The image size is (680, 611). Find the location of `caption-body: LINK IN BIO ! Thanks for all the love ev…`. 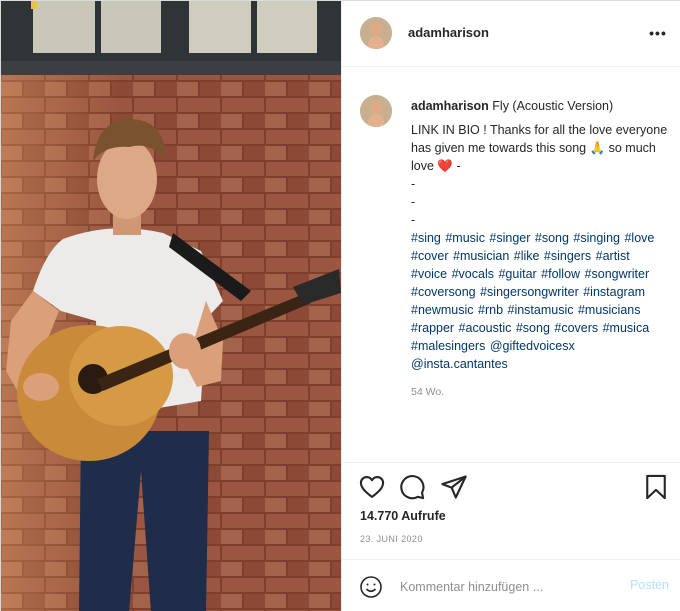

caption-body: LINK IN BIO ! Thanks for all the love ev… is located at coordinates (539, 148).